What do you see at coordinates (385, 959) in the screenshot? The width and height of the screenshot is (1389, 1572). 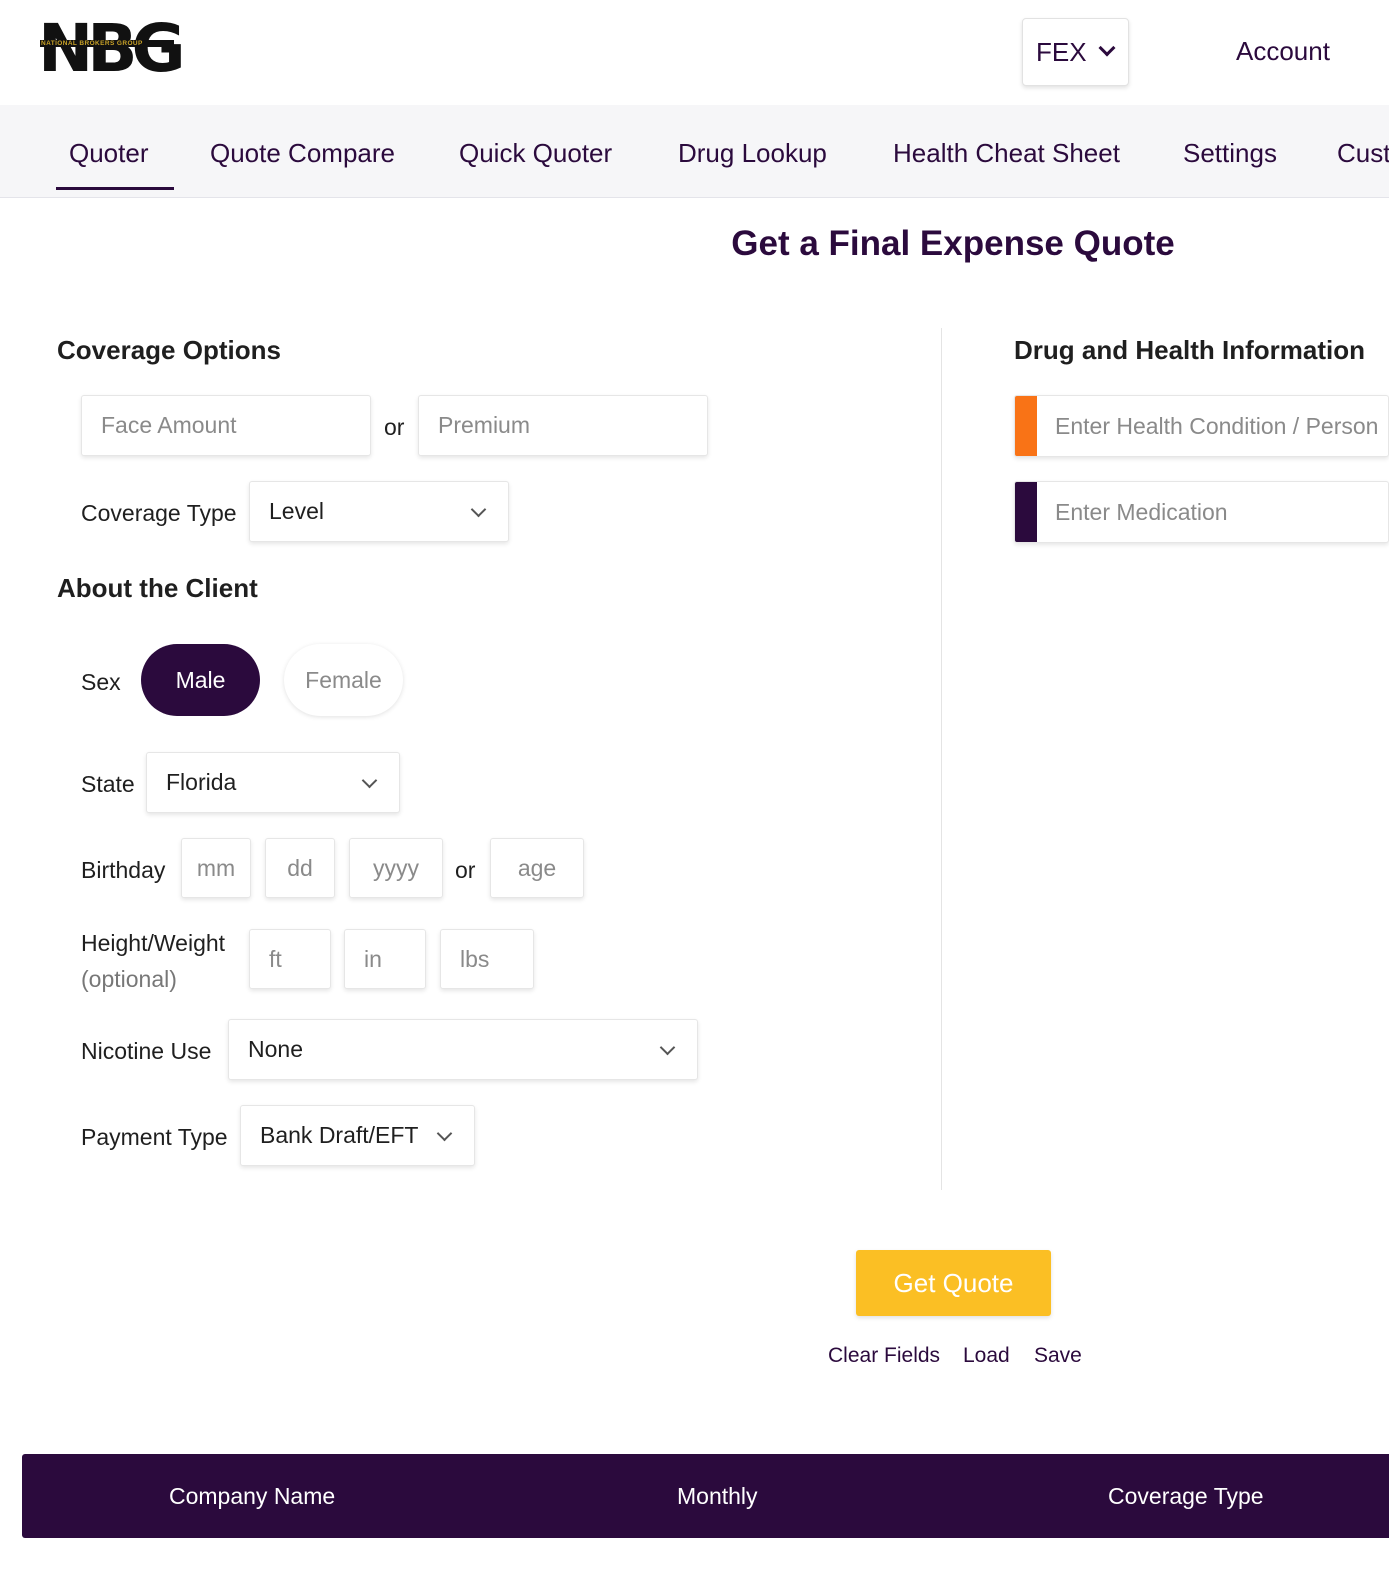 I see `height-inches-input: in` at bounding box center [385, 959].